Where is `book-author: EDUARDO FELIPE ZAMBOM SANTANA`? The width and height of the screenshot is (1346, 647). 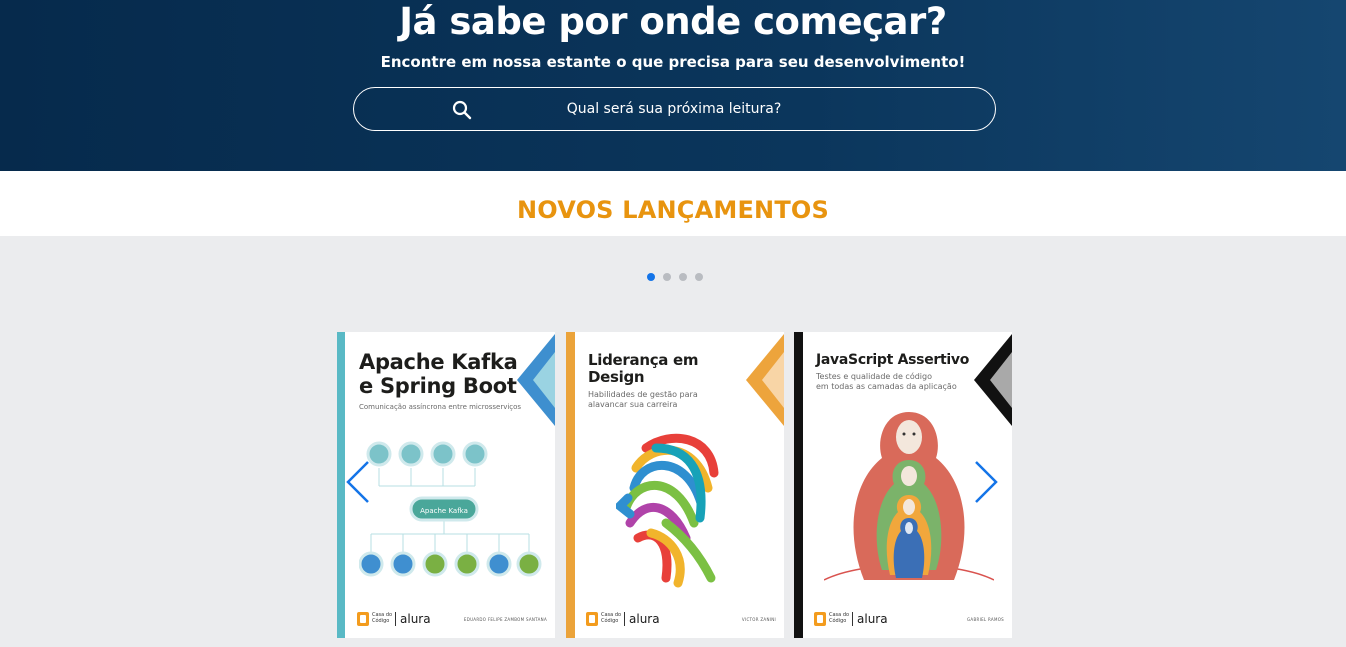
book-author: EDUARDO FELIPE ZAMBOM SANTANA is located at coordinates (505, 619).